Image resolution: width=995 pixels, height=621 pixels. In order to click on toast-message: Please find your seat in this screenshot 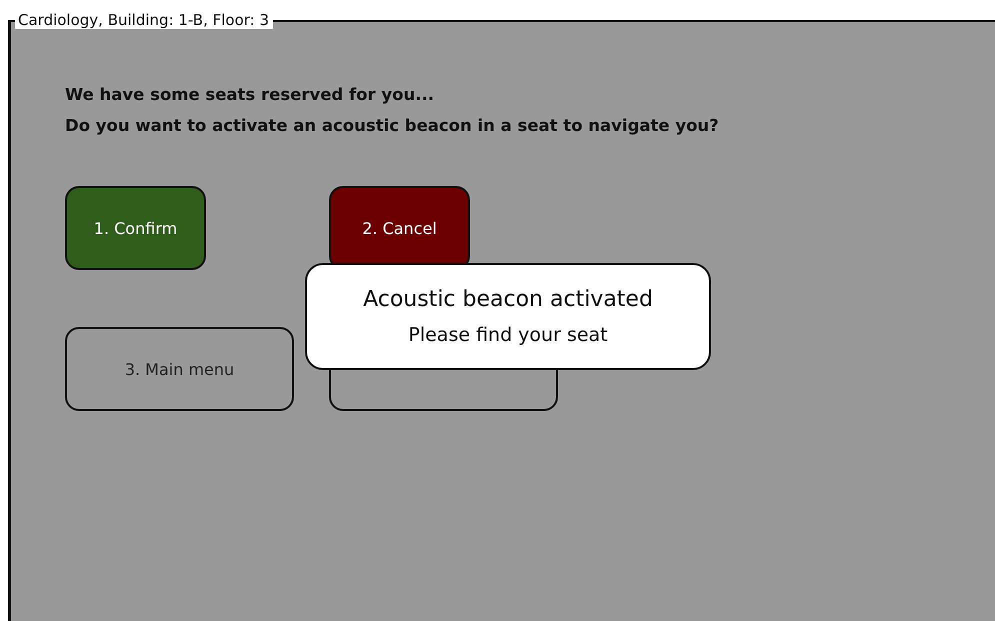, I will do `click(508, 335)`.